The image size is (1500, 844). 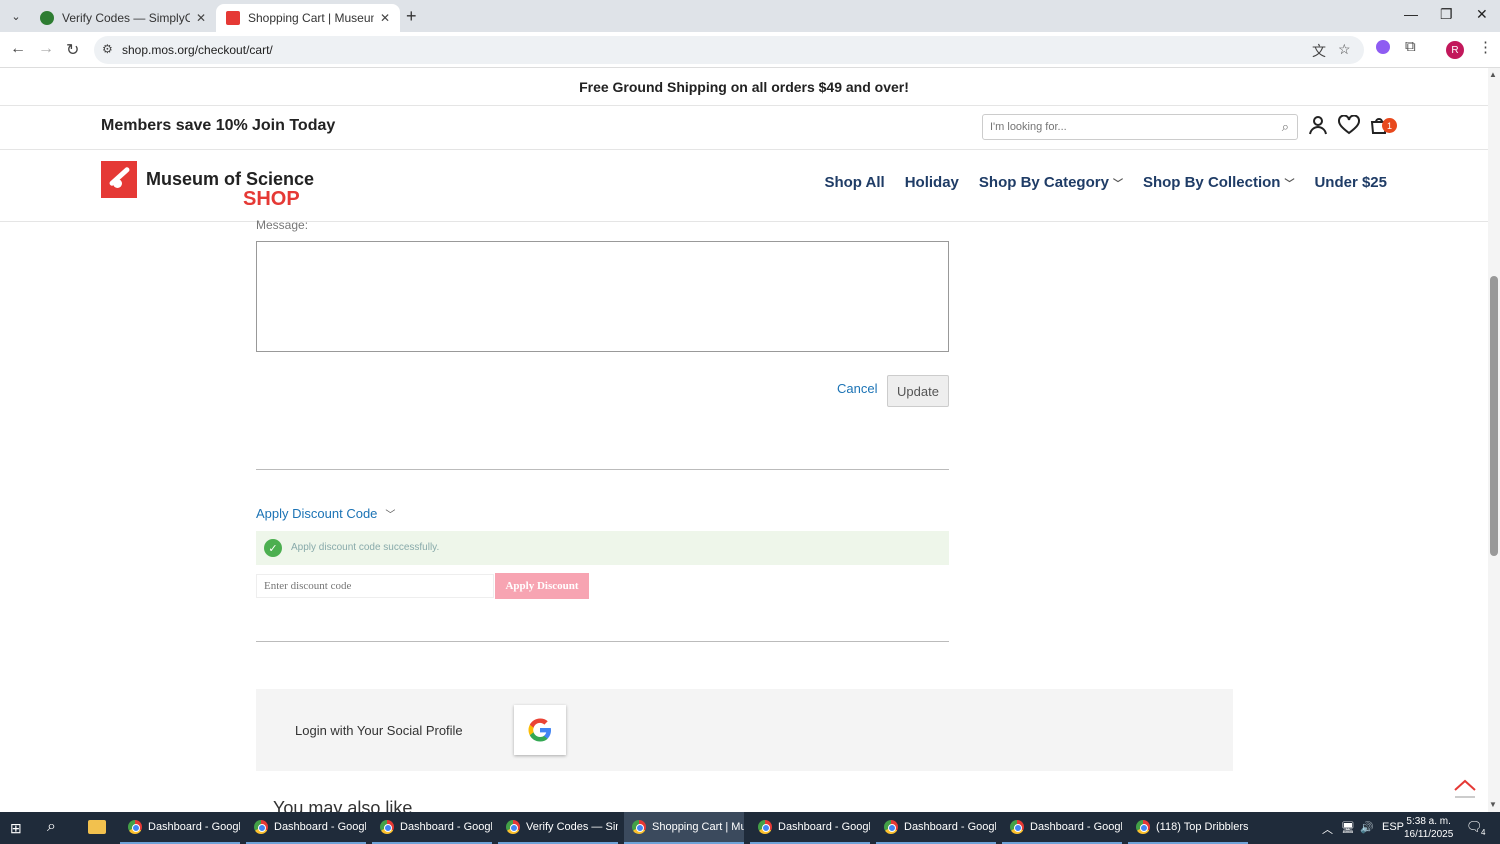 I want to click on taskbar-search-icon: ⌕, so click(x=51, y=827).